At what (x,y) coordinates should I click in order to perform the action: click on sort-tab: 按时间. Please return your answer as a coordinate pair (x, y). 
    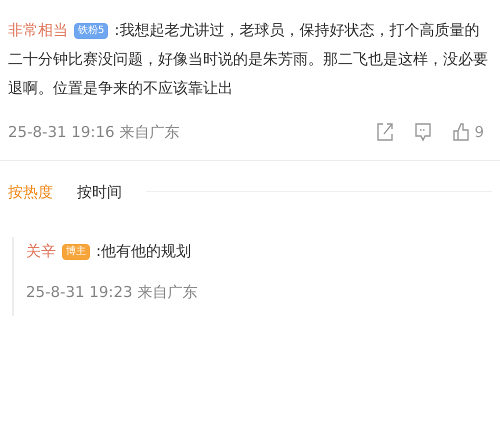
    Looking at the image, I should click on (99, 191).